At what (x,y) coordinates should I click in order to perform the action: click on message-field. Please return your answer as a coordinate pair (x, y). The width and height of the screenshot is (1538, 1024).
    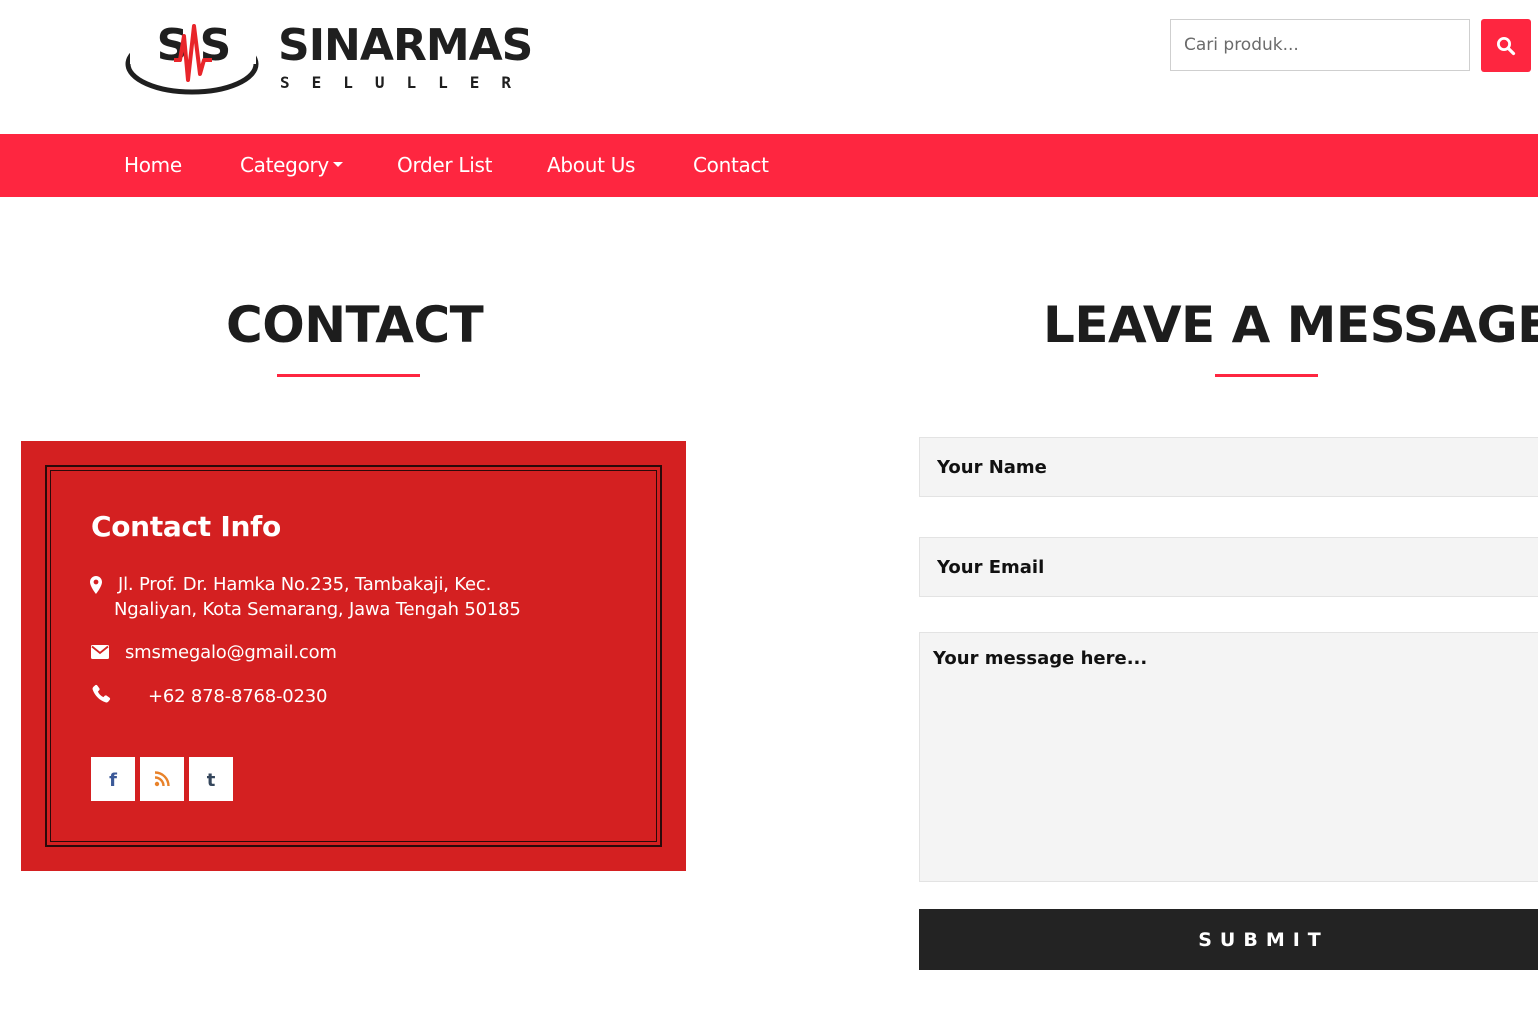
    Looking at the image, I should click on (1228, 757).